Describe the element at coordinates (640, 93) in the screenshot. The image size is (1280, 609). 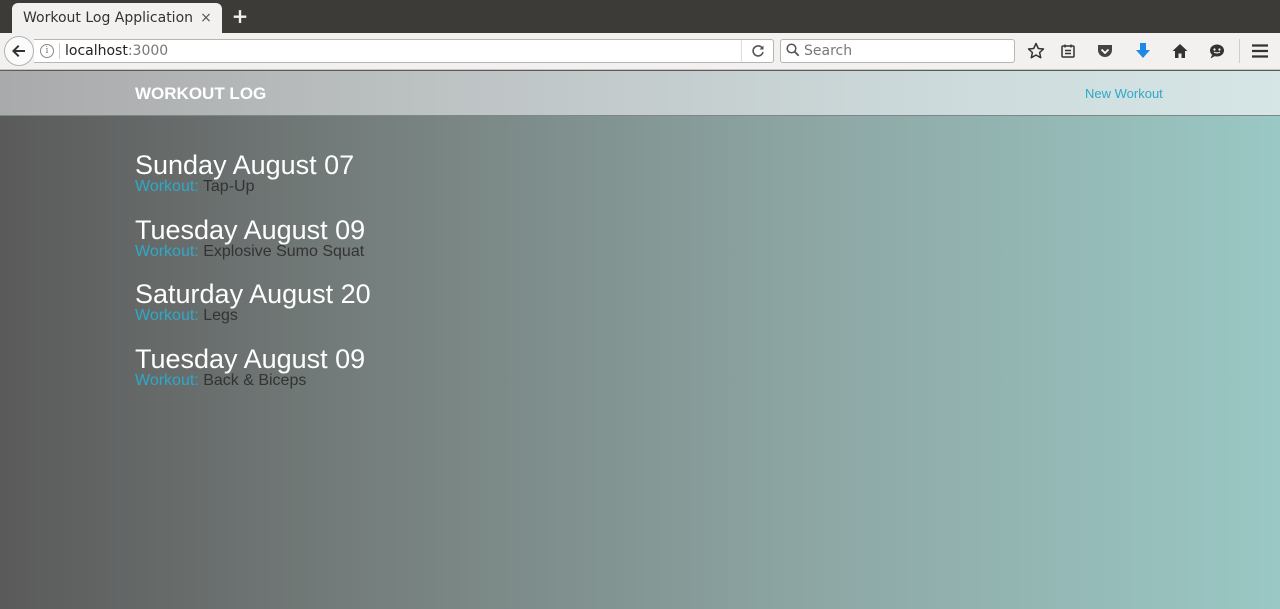
I see `app-header: WORKOUT LOG New Workout` at that location.